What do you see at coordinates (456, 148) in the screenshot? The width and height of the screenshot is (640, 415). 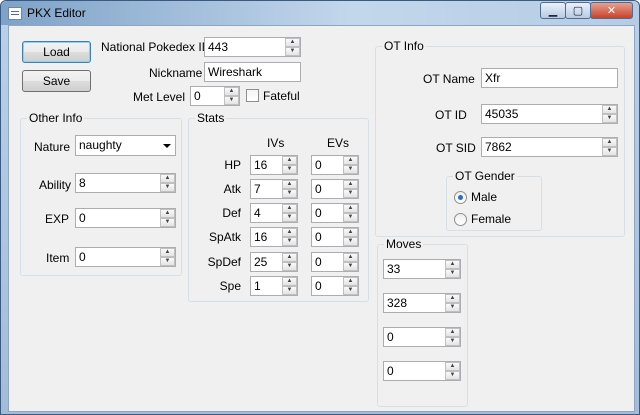 I see `ot-sid-label: OT SID` at bounding box center [456, 148].